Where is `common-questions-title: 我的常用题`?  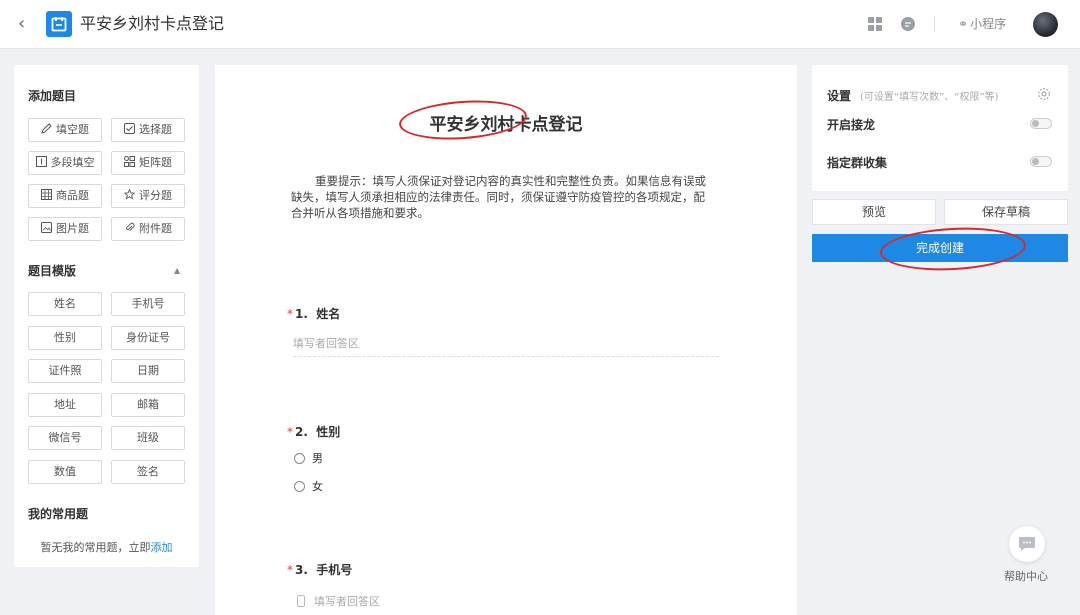
common-questions-title: 我的常用题 is located at coordinates (58, 514).